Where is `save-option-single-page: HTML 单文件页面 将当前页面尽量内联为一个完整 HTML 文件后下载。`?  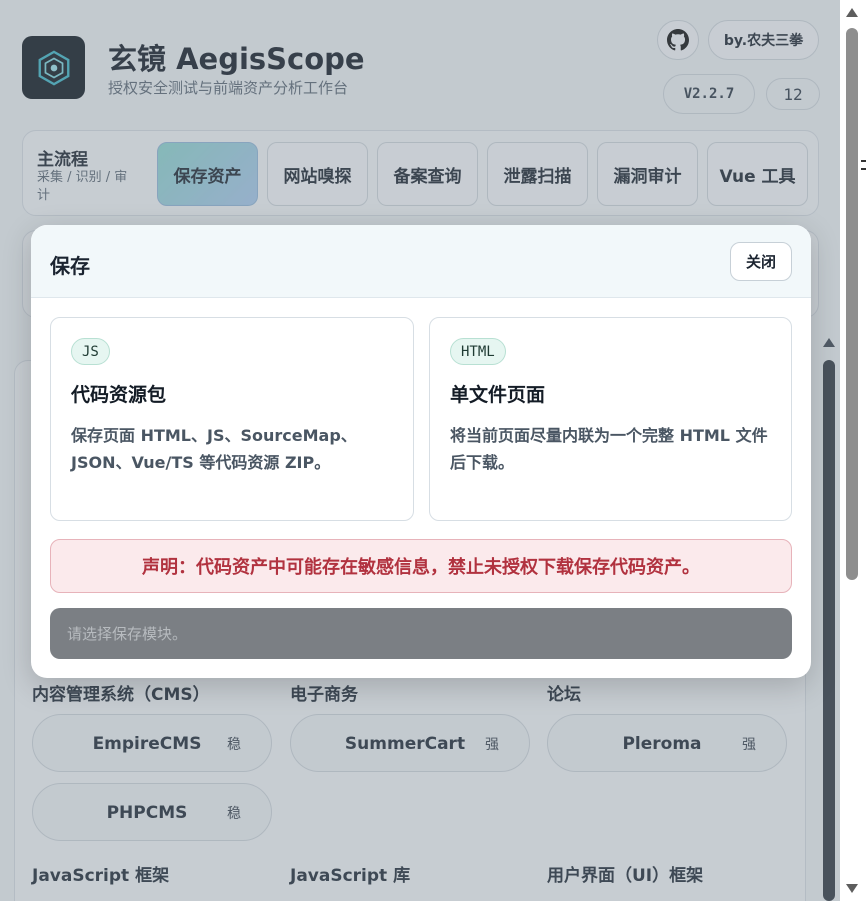
save-option-single-page: HTML 单文件页面 将当前页面尽量内联为一个完整 HTML 文件后下载。 is located at coordinates (610, 419).